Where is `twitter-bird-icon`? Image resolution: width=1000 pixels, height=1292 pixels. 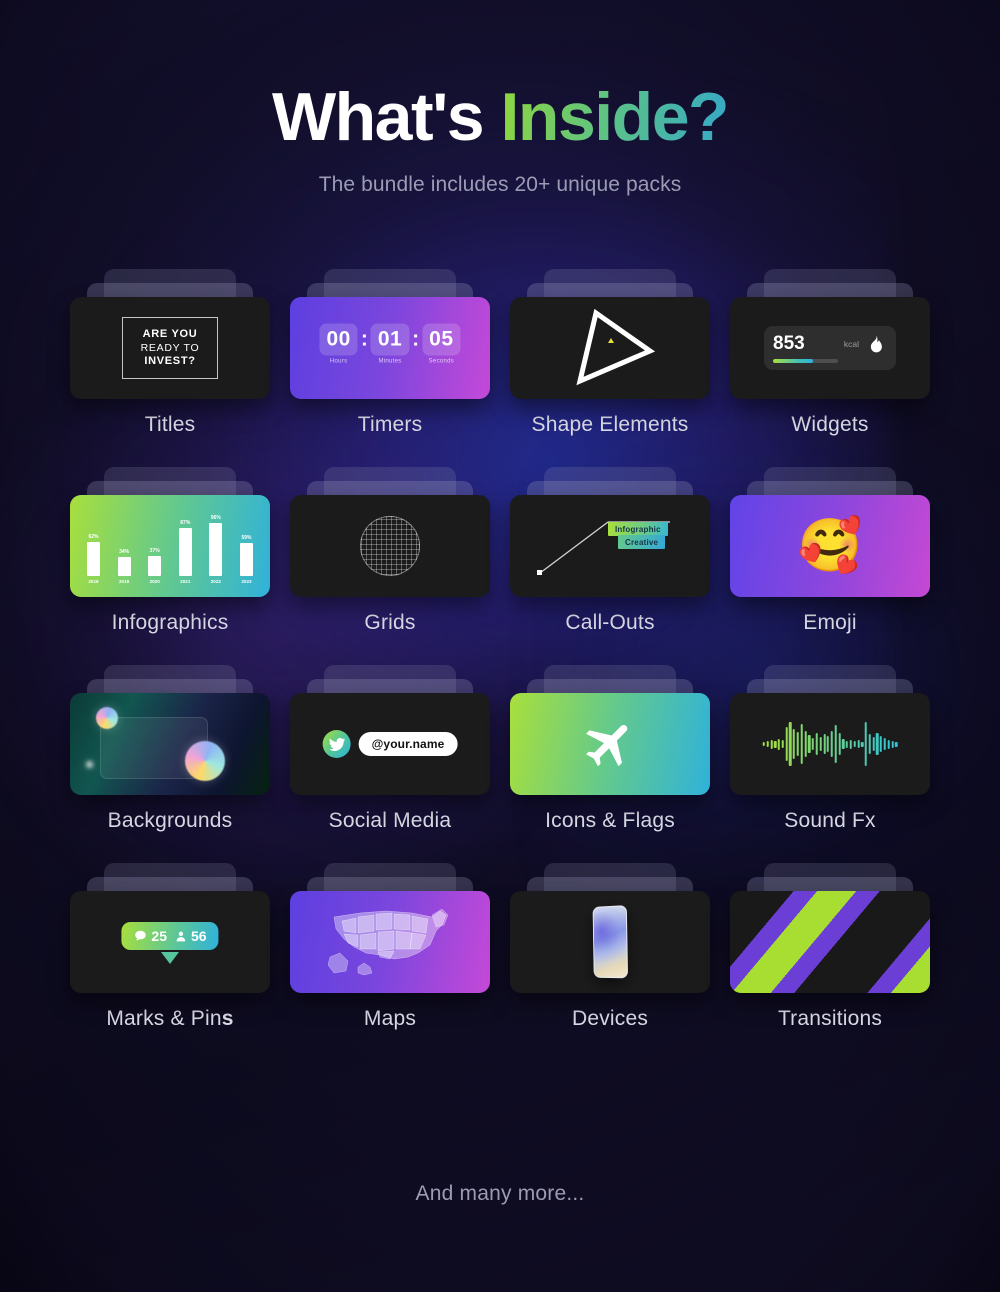
twitter-bird-icon is located at coordinates (336, 744).